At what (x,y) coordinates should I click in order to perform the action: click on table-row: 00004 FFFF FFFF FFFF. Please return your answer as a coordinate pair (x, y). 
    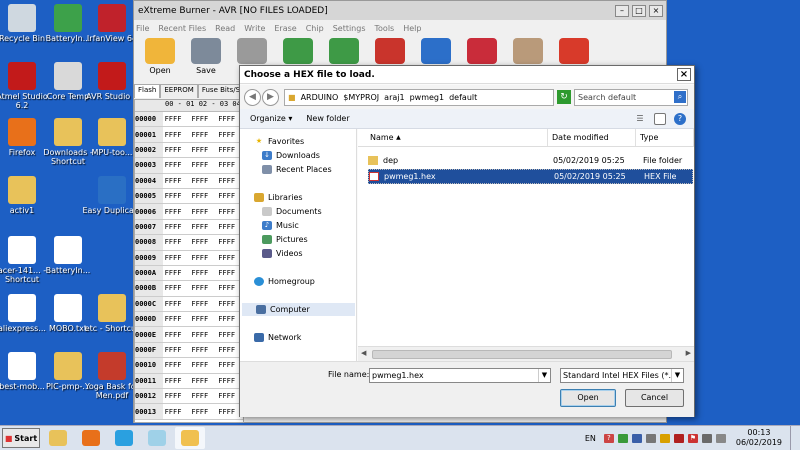
    Looking at the image, I should click on (189, 181).